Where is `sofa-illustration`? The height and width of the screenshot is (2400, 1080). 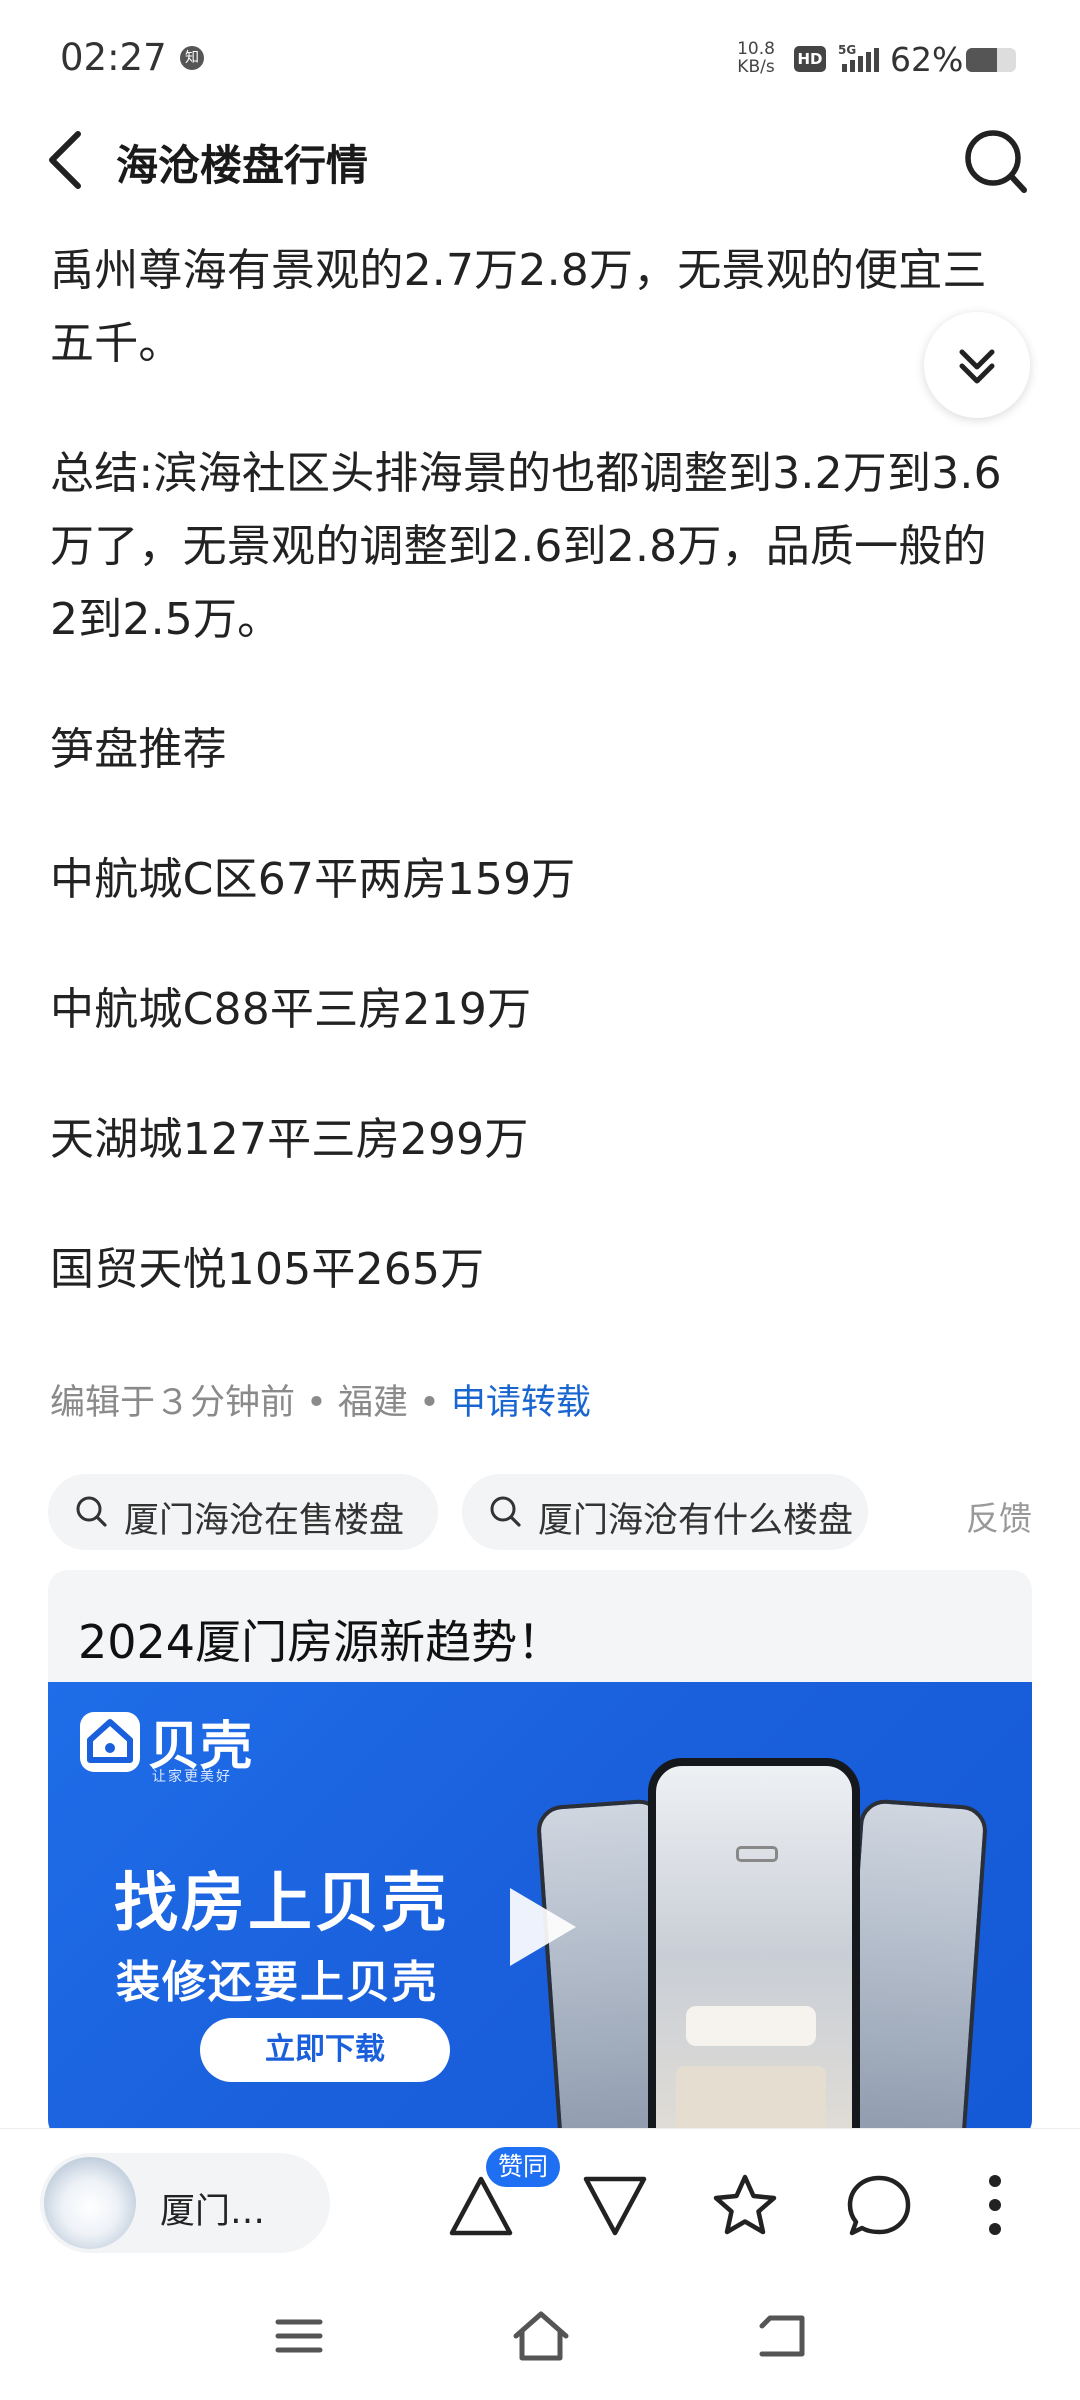
sofa-illustration is located at coordinates (751, 2026).